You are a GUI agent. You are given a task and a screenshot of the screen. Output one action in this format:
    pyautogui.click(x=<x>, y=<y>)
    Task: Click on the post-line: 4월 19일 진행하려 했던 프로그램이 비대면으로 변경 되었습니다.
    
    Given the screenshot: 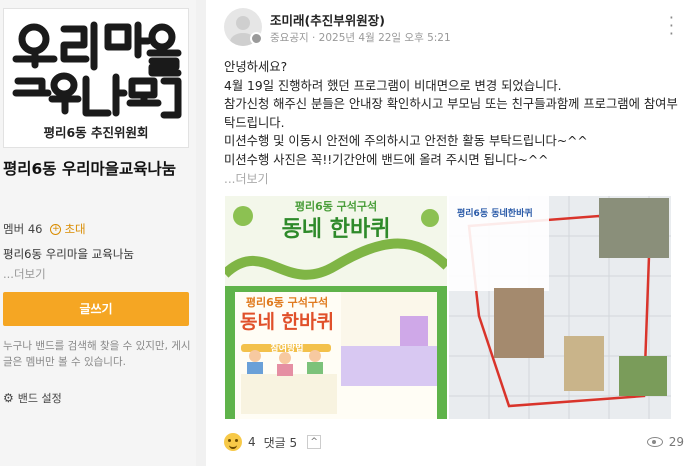 What is the action you would take?
    pyautogui.click(x=393, y=85)
    